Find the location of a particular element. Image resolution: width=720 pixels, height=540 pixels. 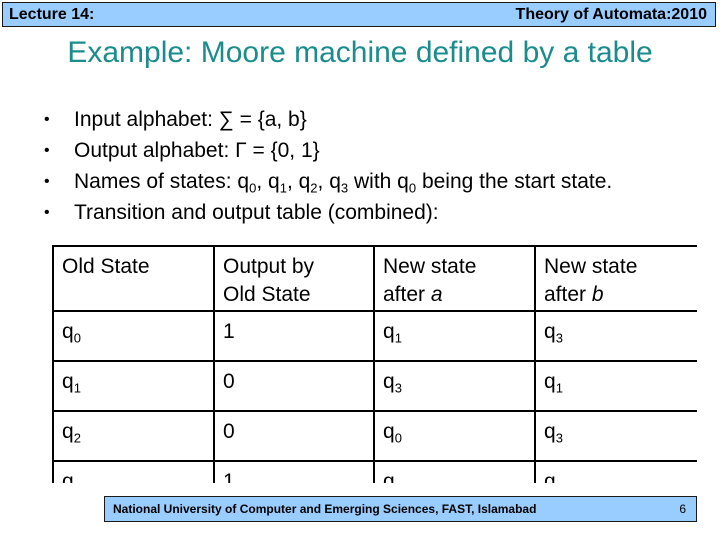

text-part: with q is located at coordinates (378, 181).